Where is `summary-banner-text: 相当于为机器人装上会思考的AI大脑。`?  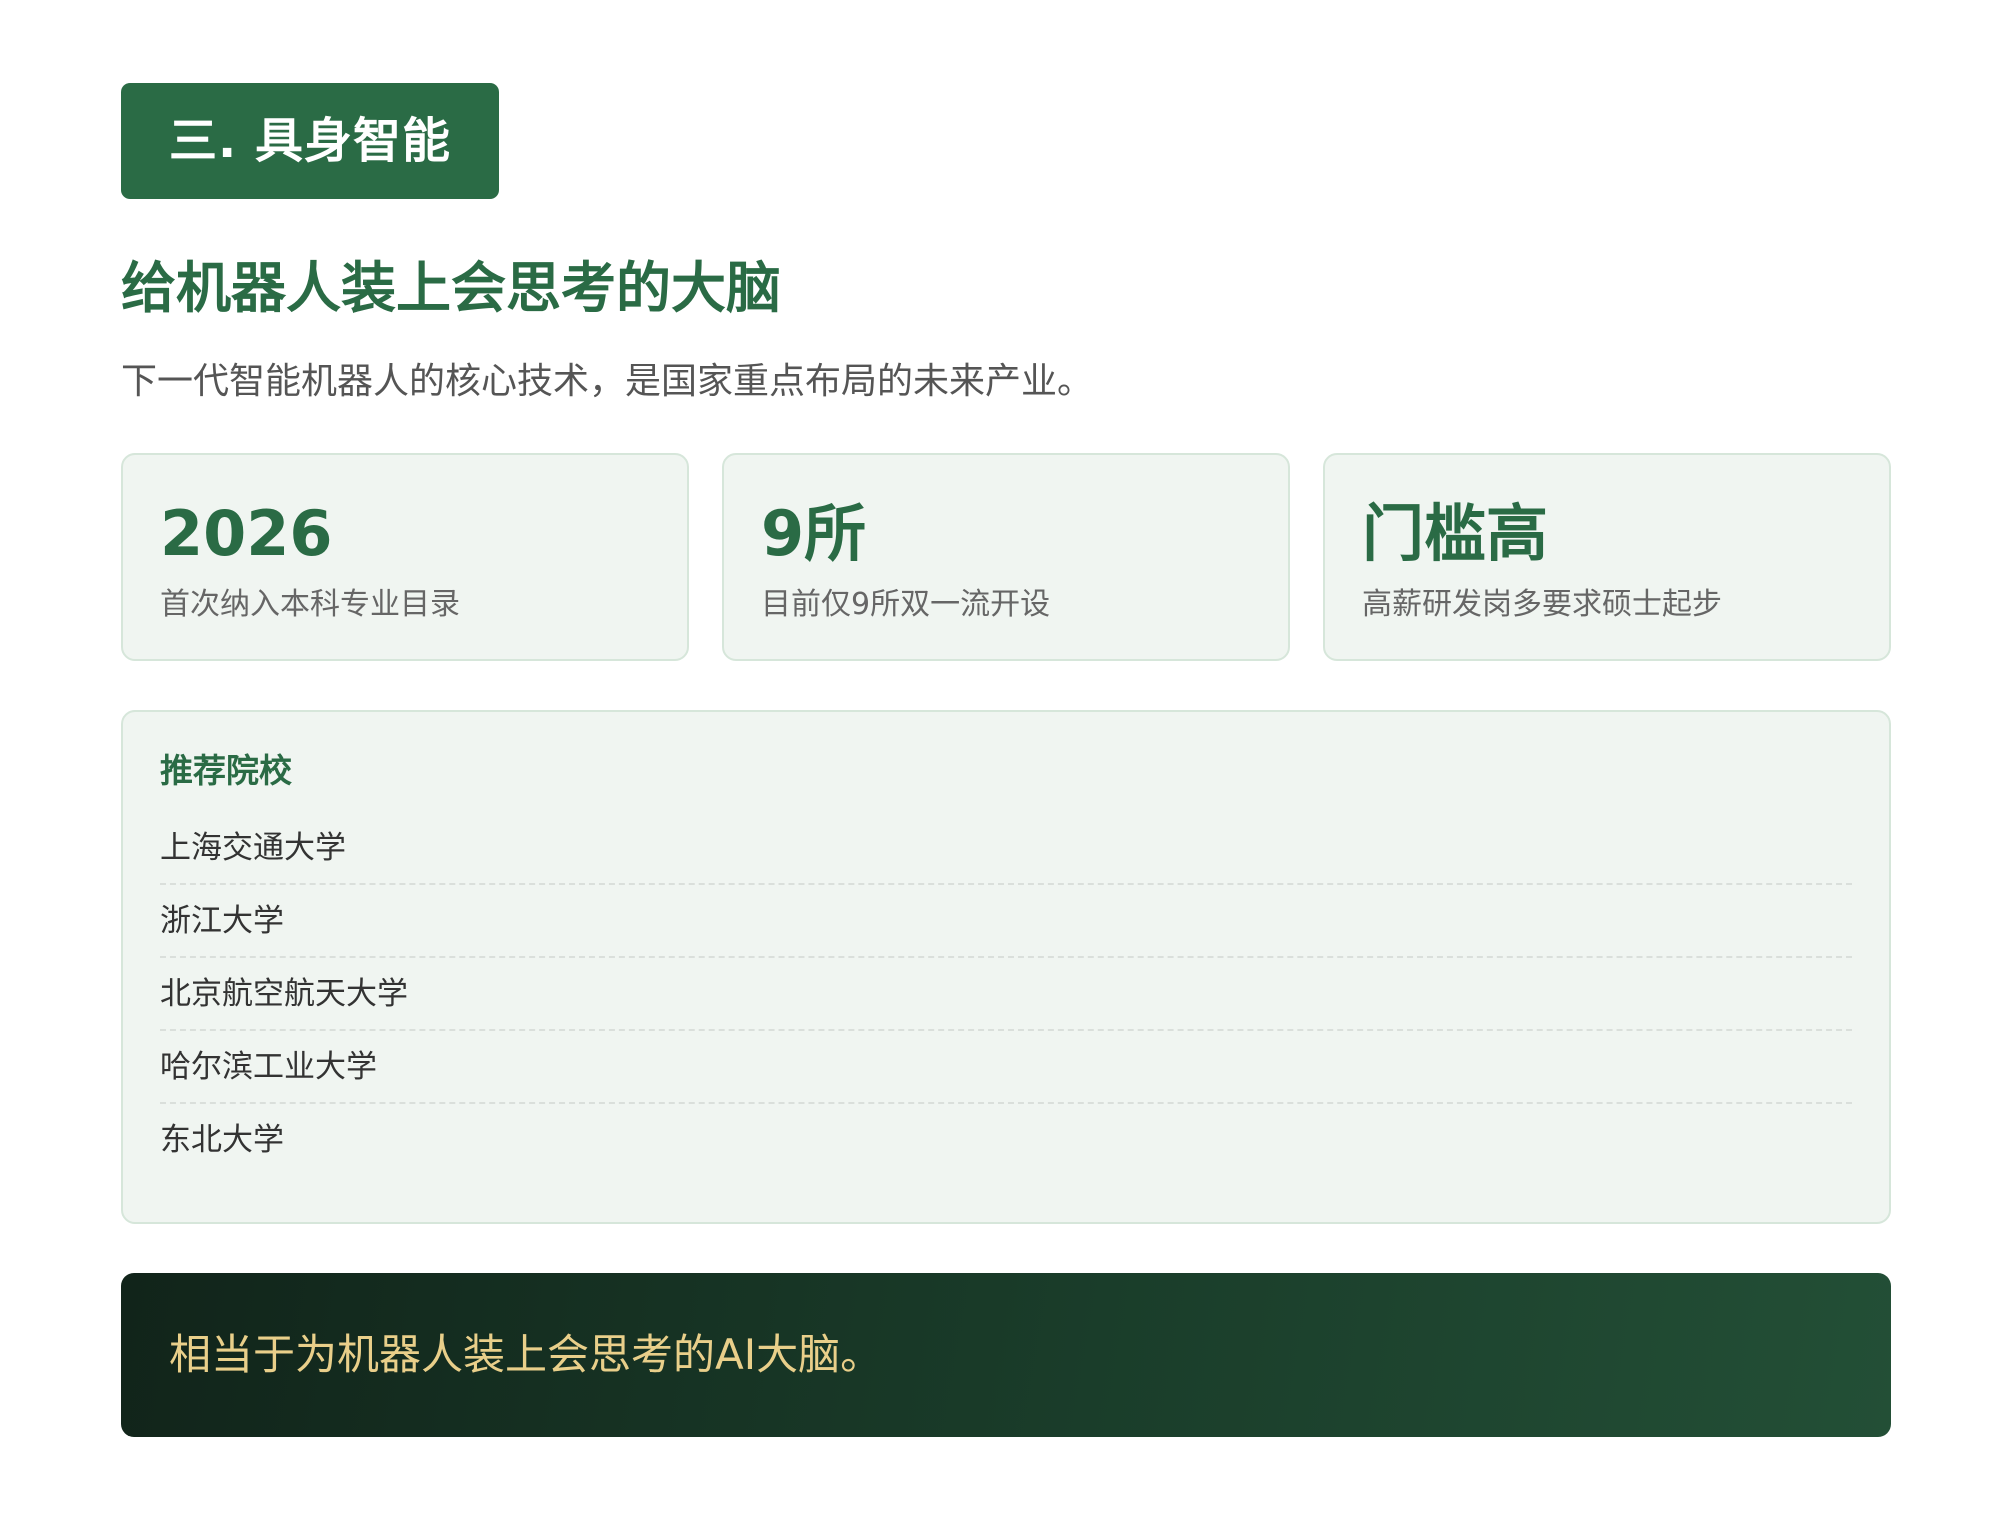
summary-banner-text: 相当于为机器人装上会思考的AI大脑。 is located at coordinates (526, 1354).